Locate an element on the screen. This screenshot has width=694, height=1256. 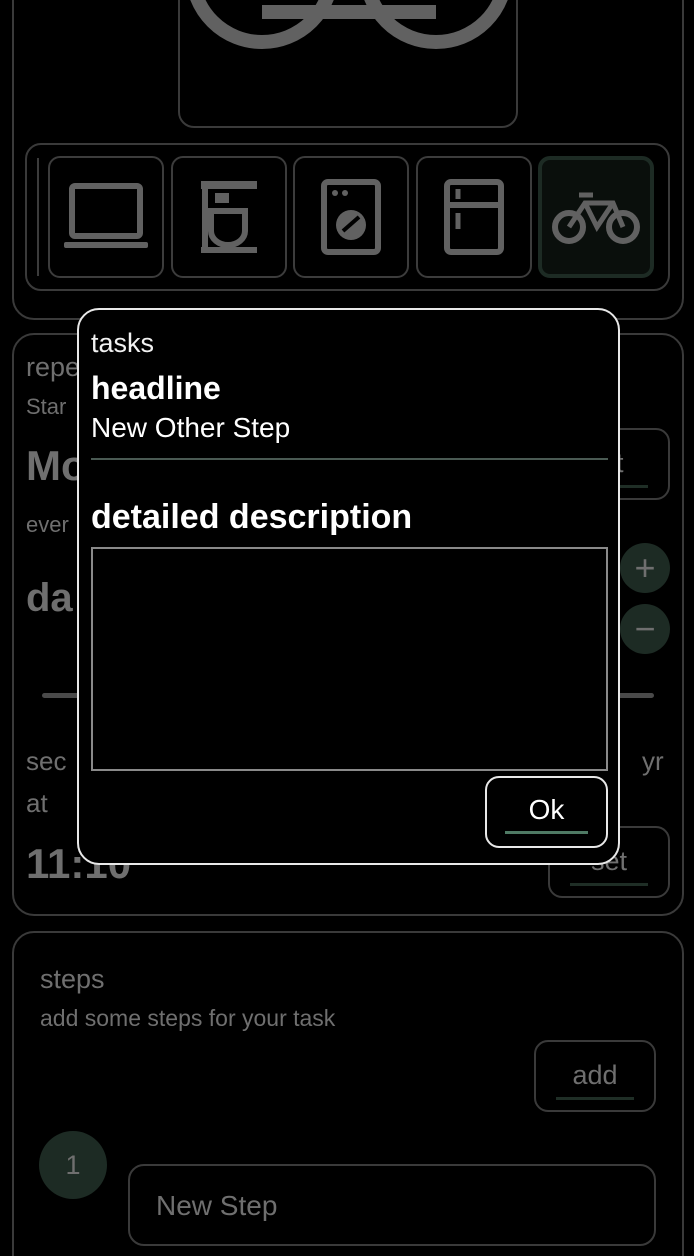
step-input-placeholder: New Step is located at coordinates (217, 1205).